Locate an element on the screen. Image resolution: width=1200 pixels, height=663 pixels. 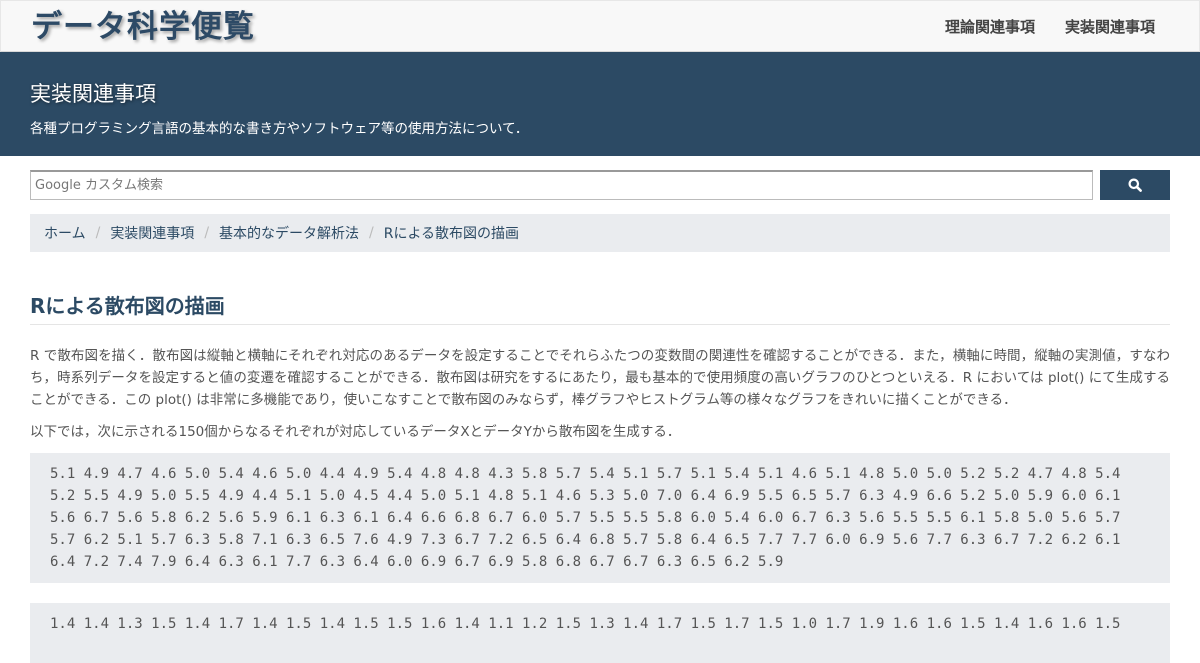
search-icon is located at coordinates (1135, 185).